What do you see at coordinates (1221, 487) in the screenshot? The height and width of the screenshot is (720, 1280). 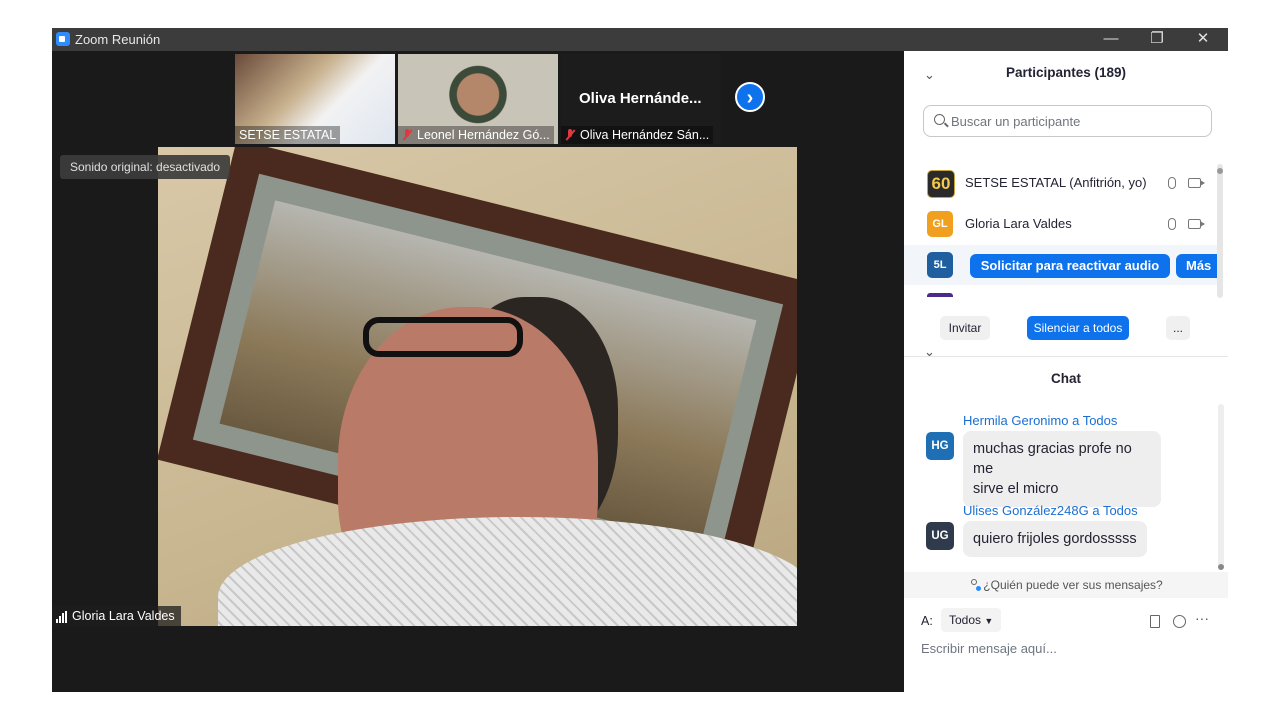 I see `chat-scrollbar` at bounding box center [1221, 487].